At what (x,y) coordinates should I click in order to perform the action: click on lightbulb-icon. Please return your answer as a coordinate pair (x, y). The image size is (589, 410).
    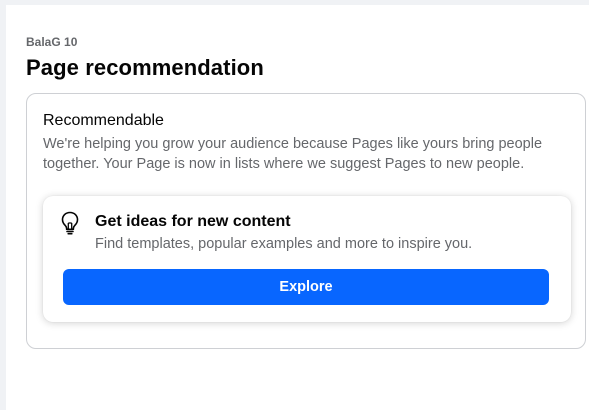
    Looking at the image, I should click on (70, 223).